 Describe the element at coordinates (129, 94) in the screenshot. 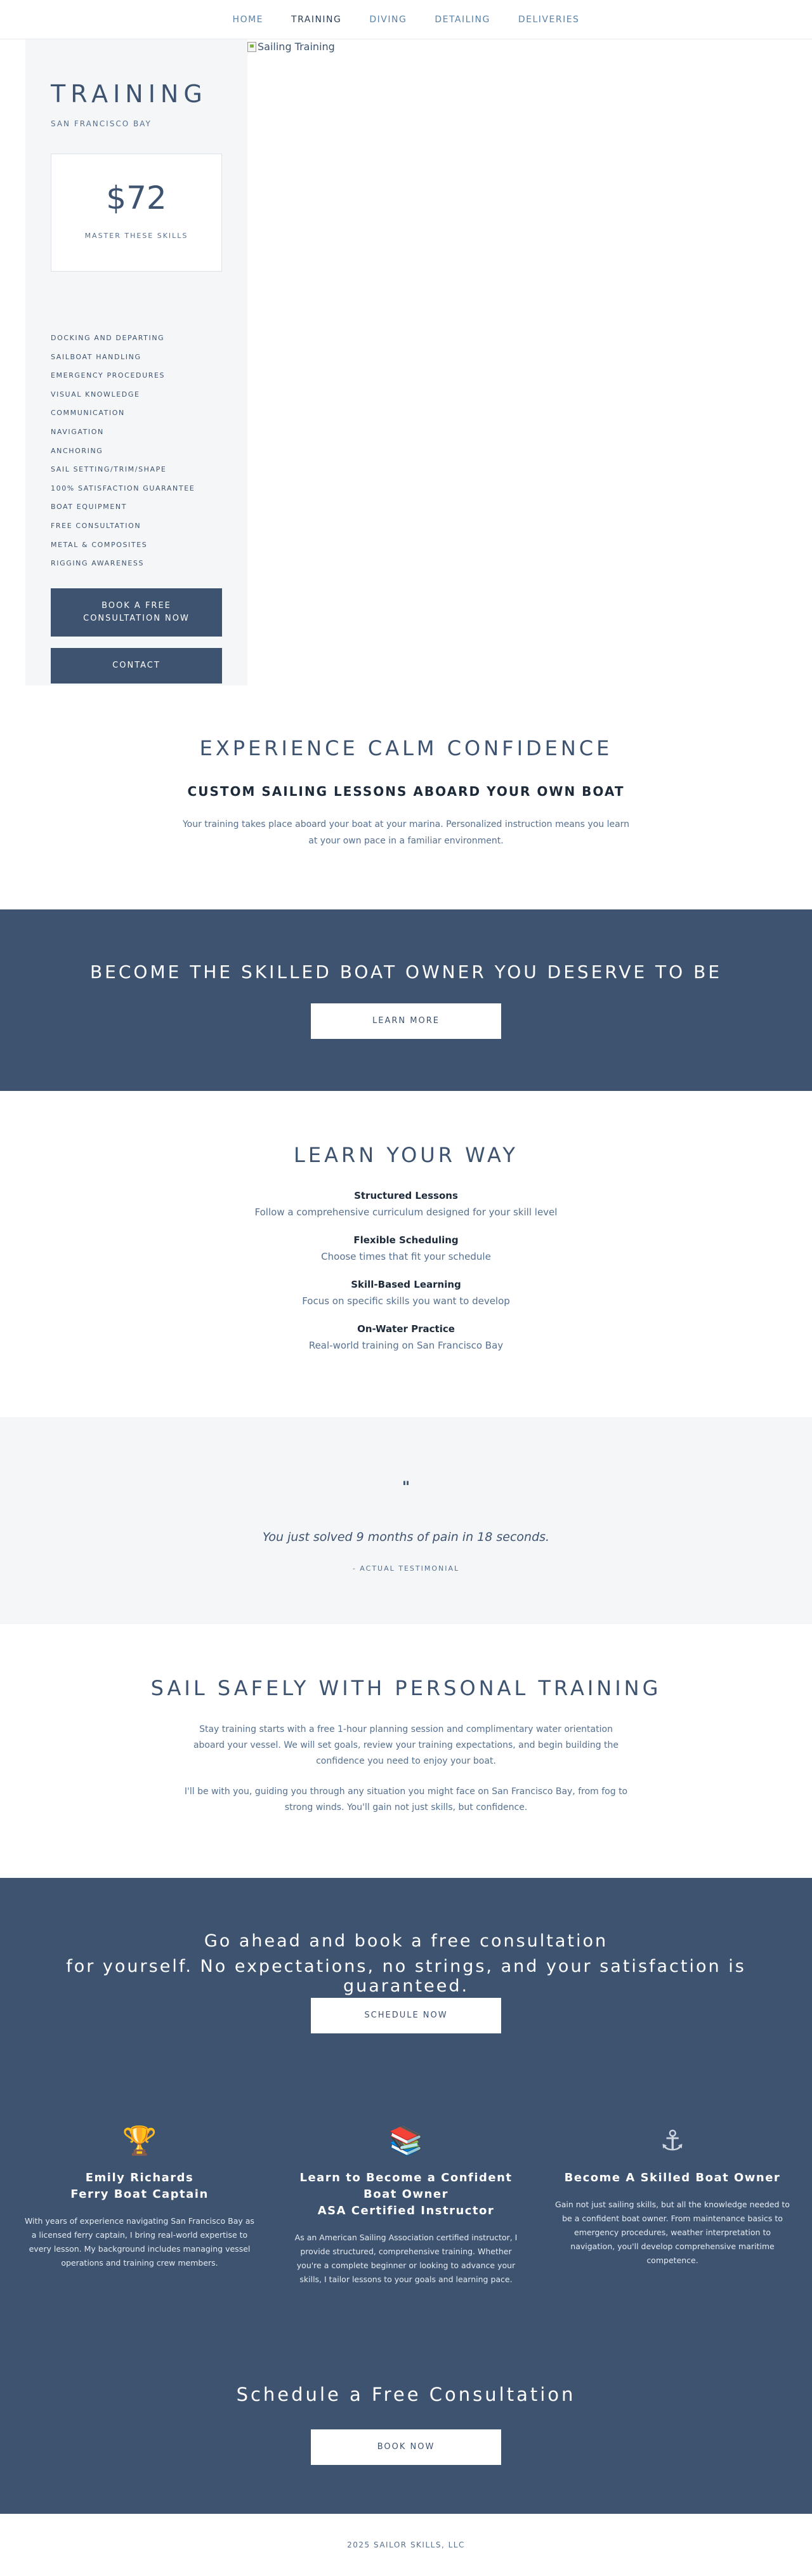

I see `page-title: TRAINING` at that location.